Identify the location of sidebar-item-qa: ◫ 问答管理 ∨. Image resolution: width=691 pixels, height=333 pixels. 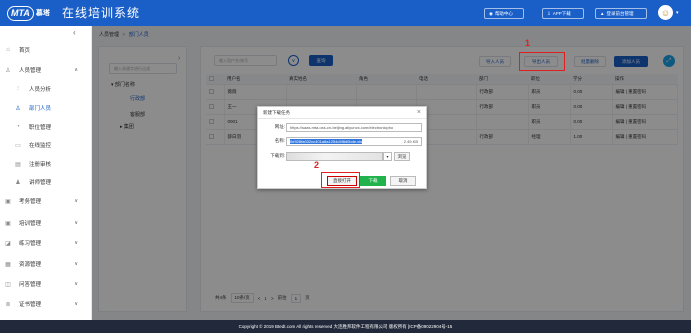
(46, 284).